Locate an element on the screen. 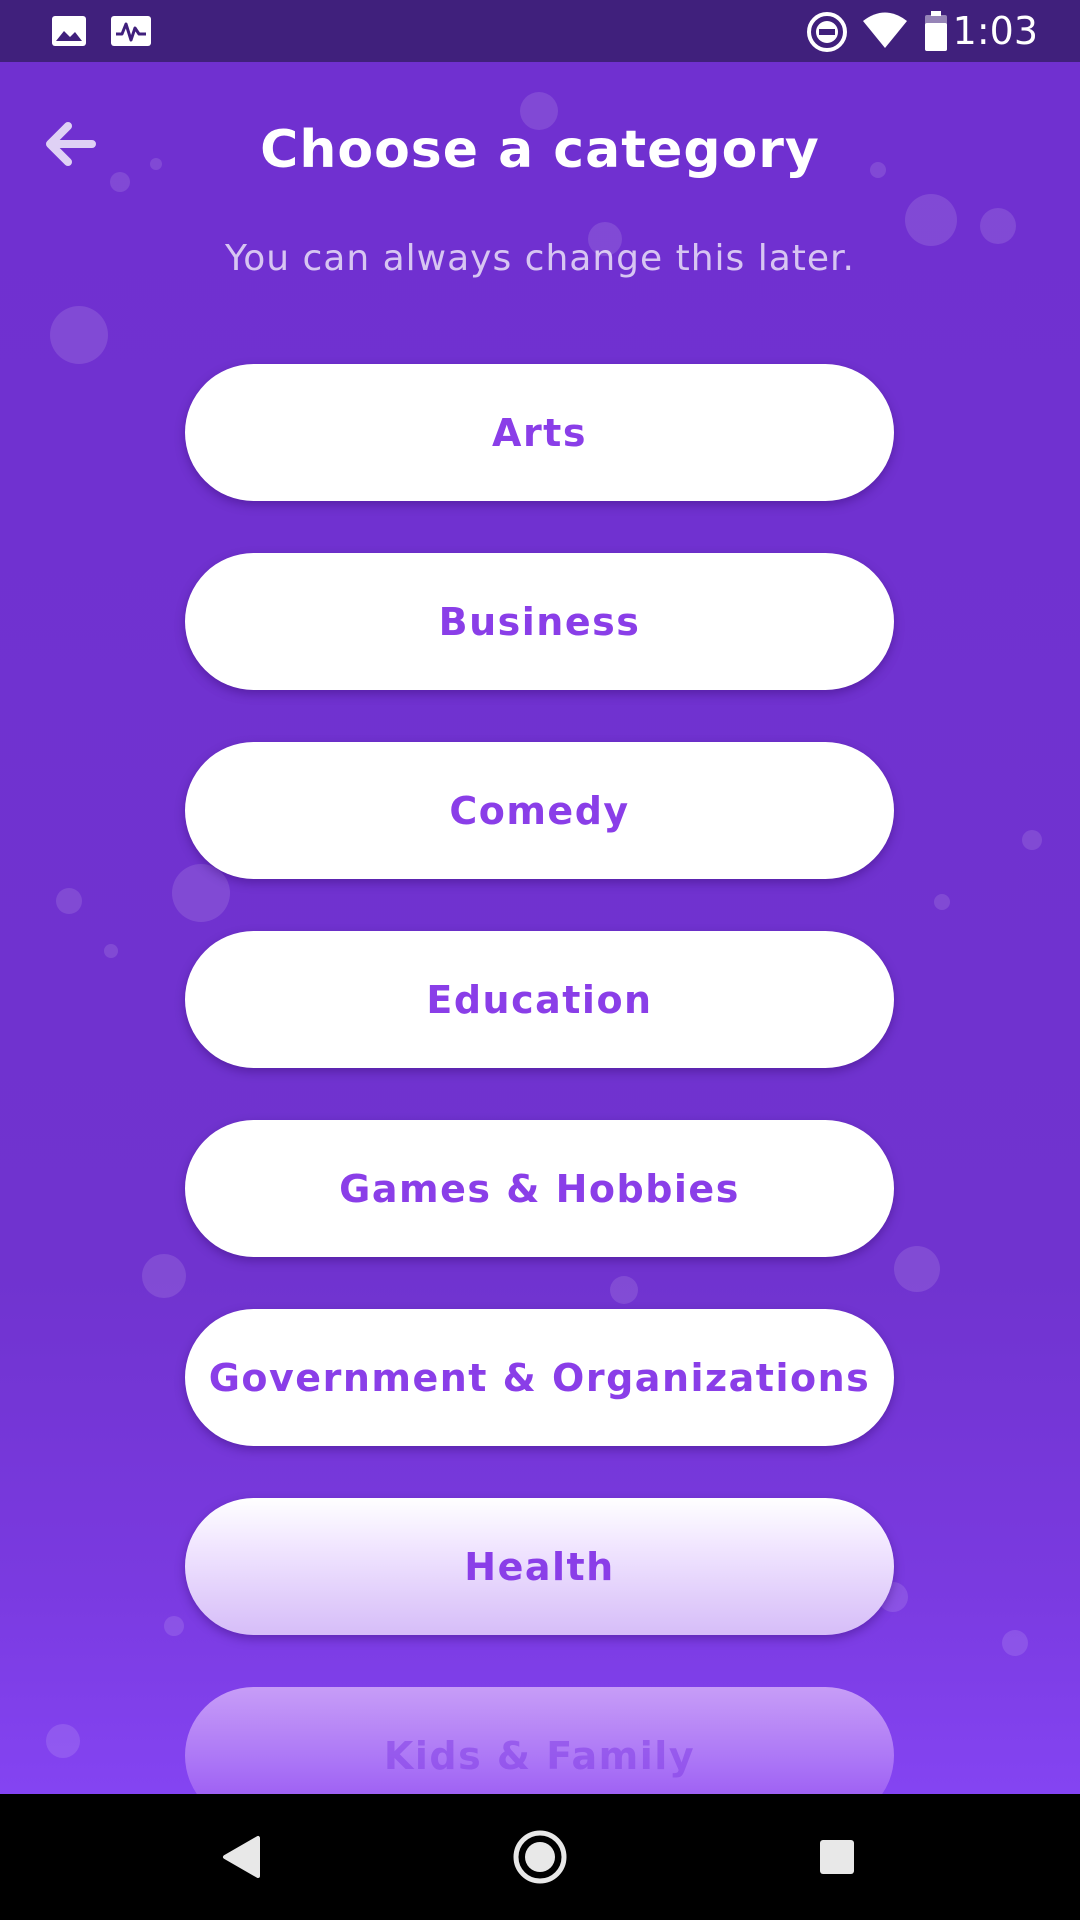 The height and width of the screenshot is (1920, 1080). category-label: Comedy is located at coordinates (539, 810).